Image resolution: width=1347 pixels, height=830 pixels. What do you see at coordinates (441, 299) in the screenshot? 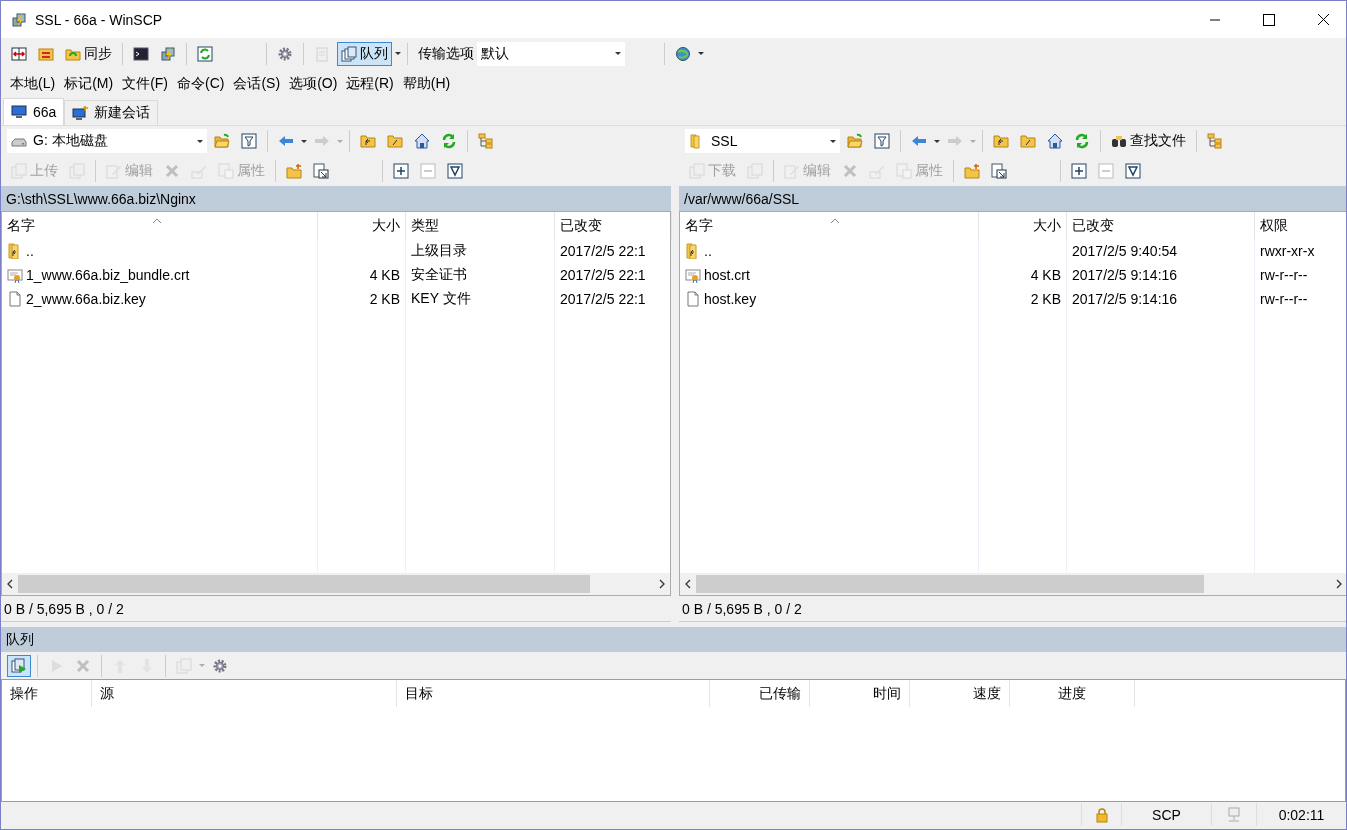
I see `file-cell: KEY 文件` at bounding box center [441, 299].